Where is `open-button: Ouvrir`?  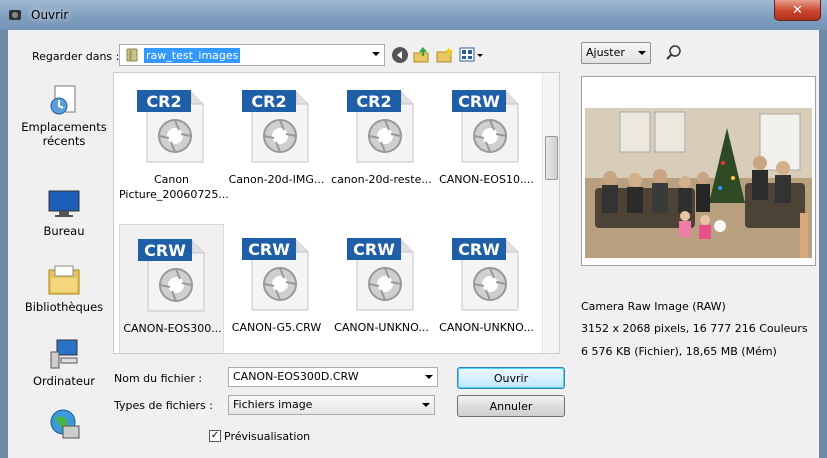 open-button: Ouvrir is located at coordinates (511, 378).